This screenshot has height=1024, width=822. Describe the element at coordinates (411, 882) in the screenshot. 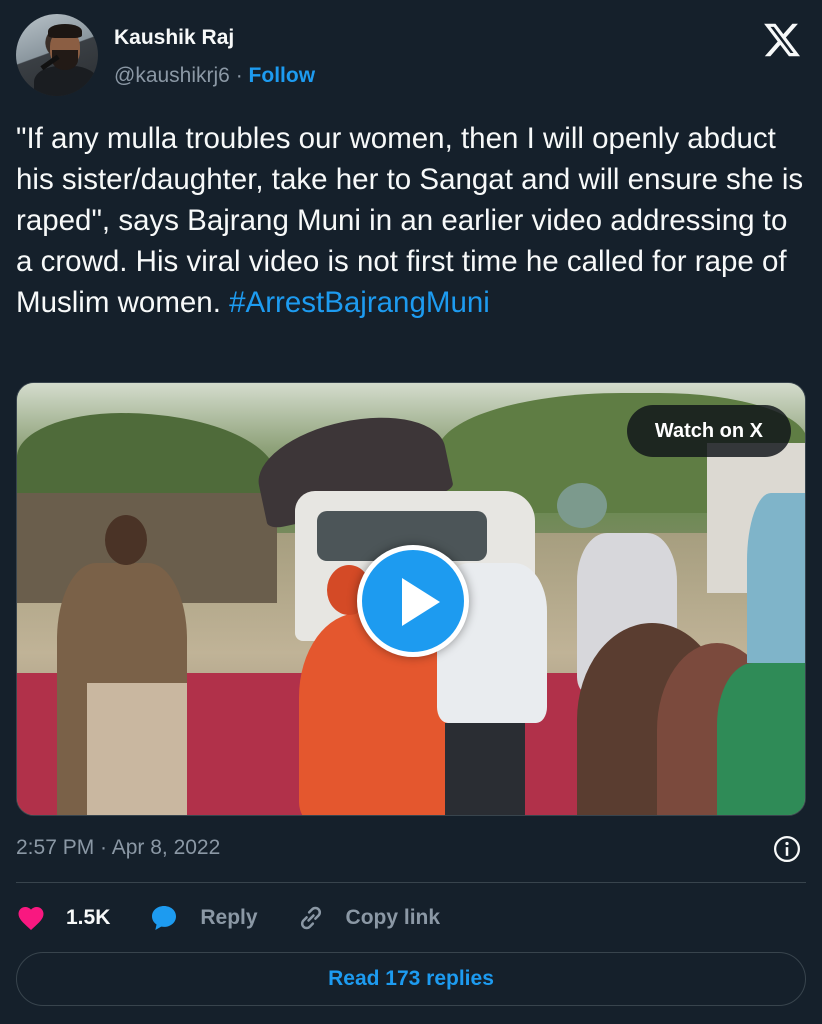

I see `divider` at that location.